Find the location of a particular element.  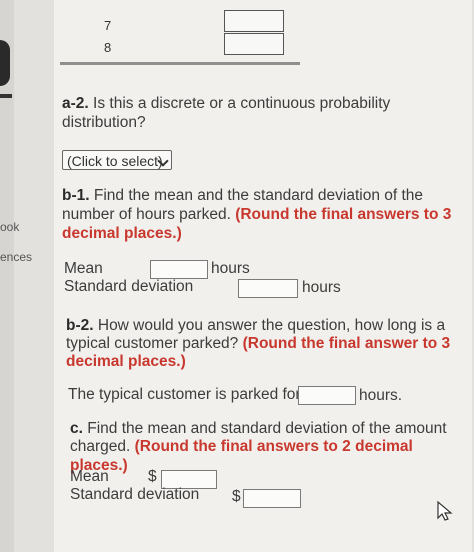

b2-answer-unit: hours. is located at coordinates (381, 395).